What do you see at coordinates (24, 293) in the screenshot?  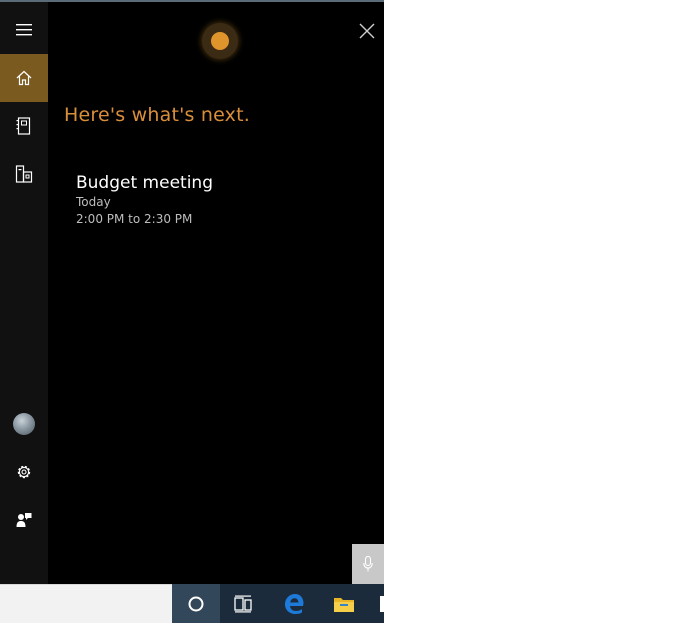 I see `cortana-sidebar` at bounding box center [24, 293].